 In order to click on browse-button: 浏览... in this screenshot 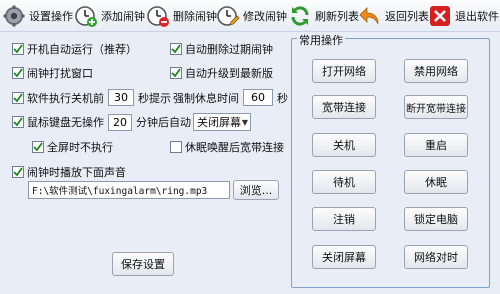, I will do `click(256, 190)`.